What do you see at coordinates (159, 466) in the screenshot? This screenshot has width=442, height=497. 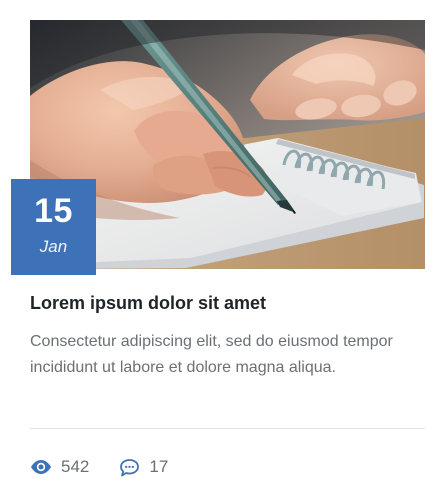 I see `comments-count: 17` at bounding box center [159, 466].